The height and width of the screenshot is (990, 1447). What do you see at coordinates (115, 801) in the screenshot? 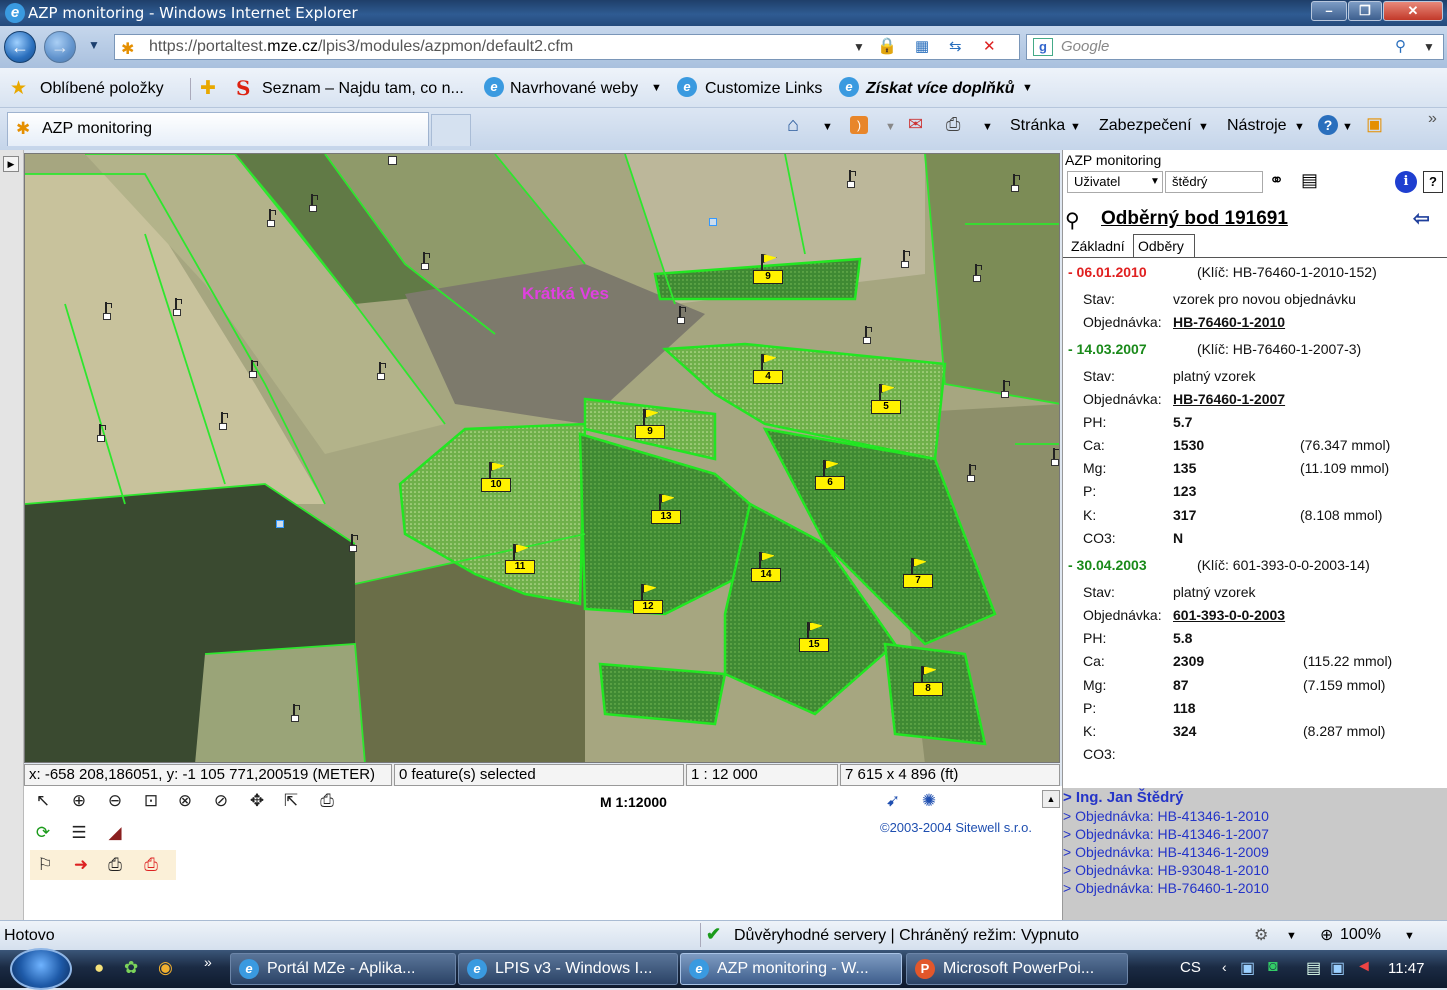
I see `zoom-out-icon: ⊖` at bounding box center [115, 801].